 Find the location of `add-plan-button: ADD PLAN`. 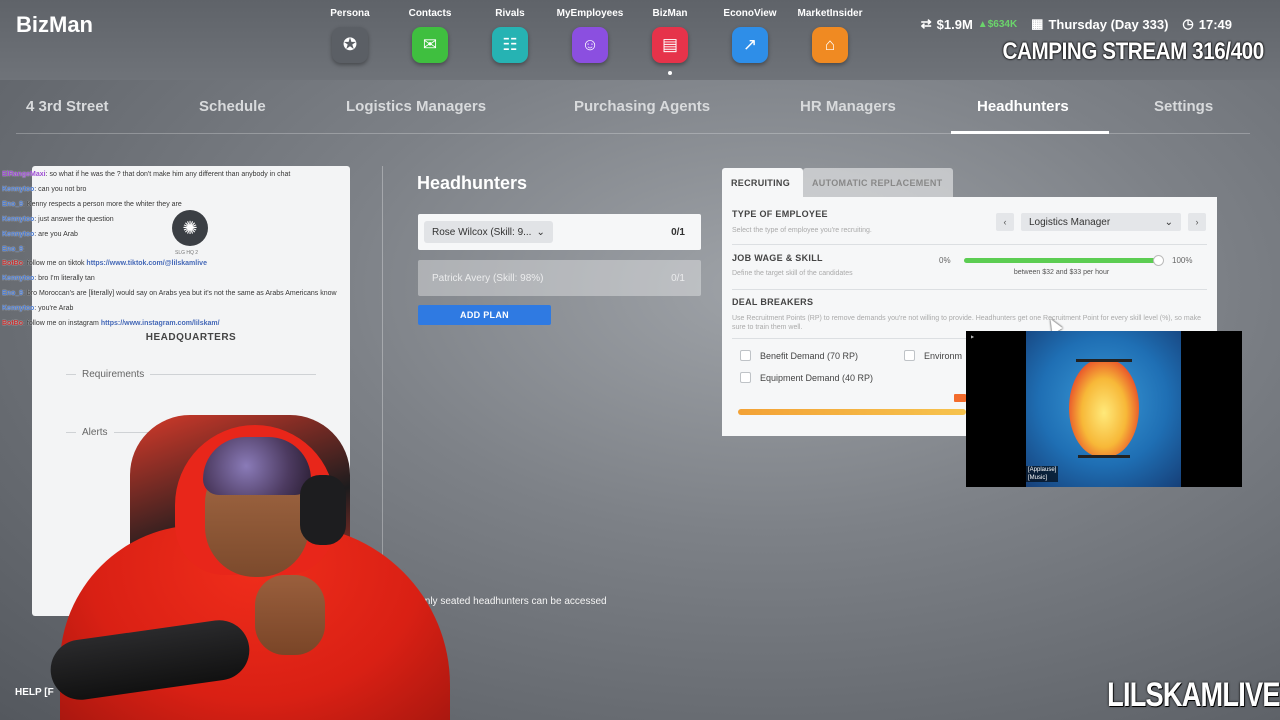

add-plan-button: ADD PLAN is located at coordinates (484, 315).